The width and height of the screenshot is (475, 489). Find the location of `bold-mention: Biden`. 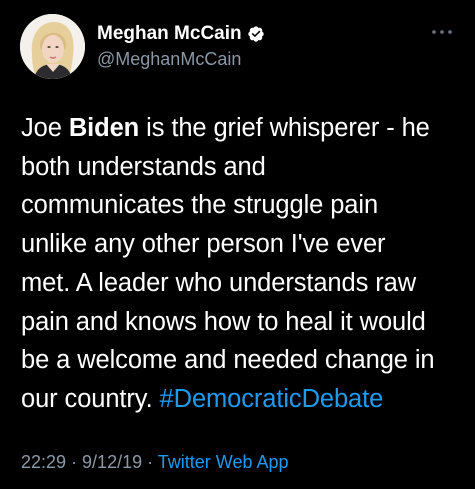

bold-mention: Biden is located at coordinates (104, 128).